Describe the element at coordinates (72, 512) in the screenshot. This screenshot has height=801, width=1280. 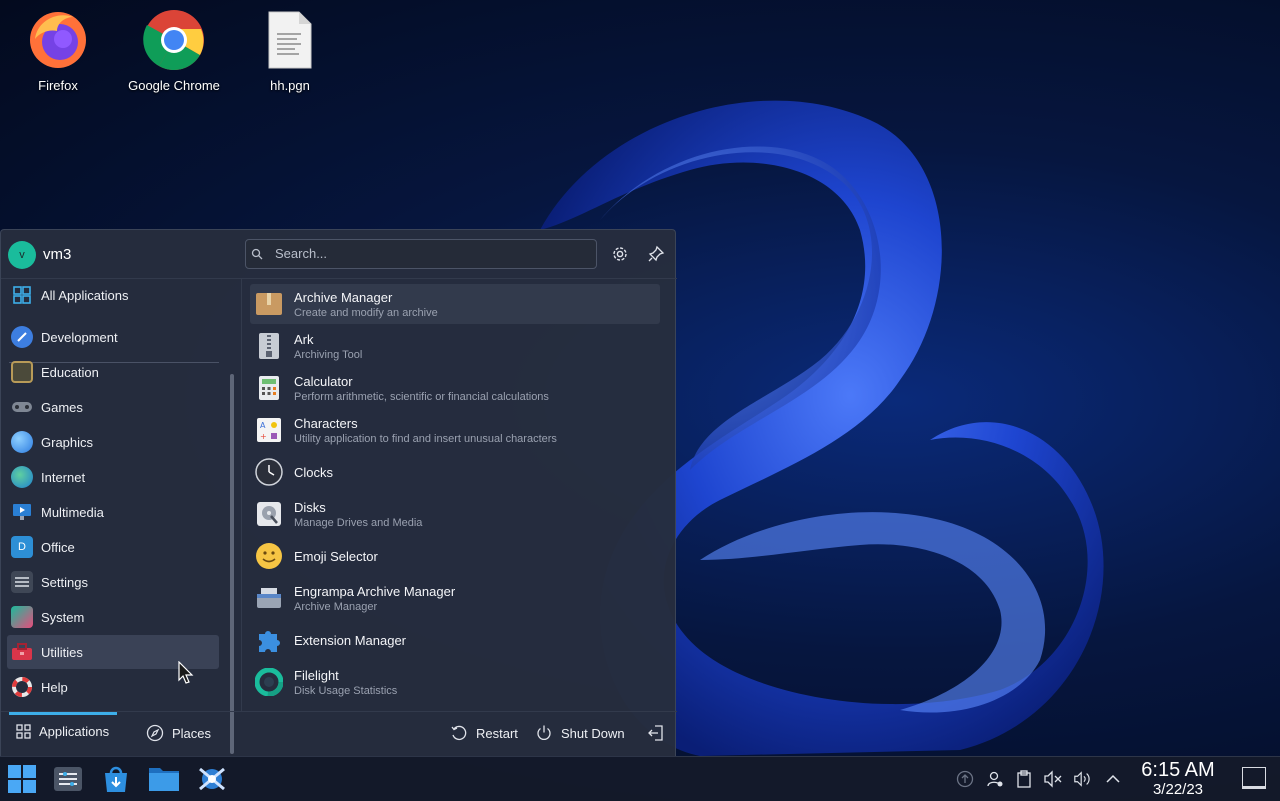
I see `category-label: Multimedia` at that location.